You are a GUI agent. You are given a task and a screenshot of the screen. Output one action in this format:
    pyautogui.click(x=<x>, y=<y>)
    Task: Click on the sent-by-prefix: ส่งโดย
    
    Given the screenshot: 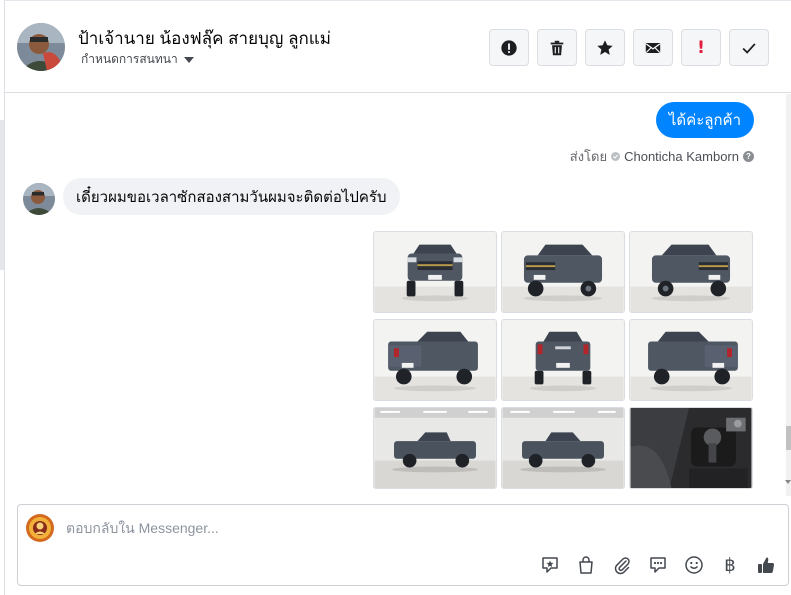 What is the action you would take?
    pyautogui.click(x=588, y=156)
    